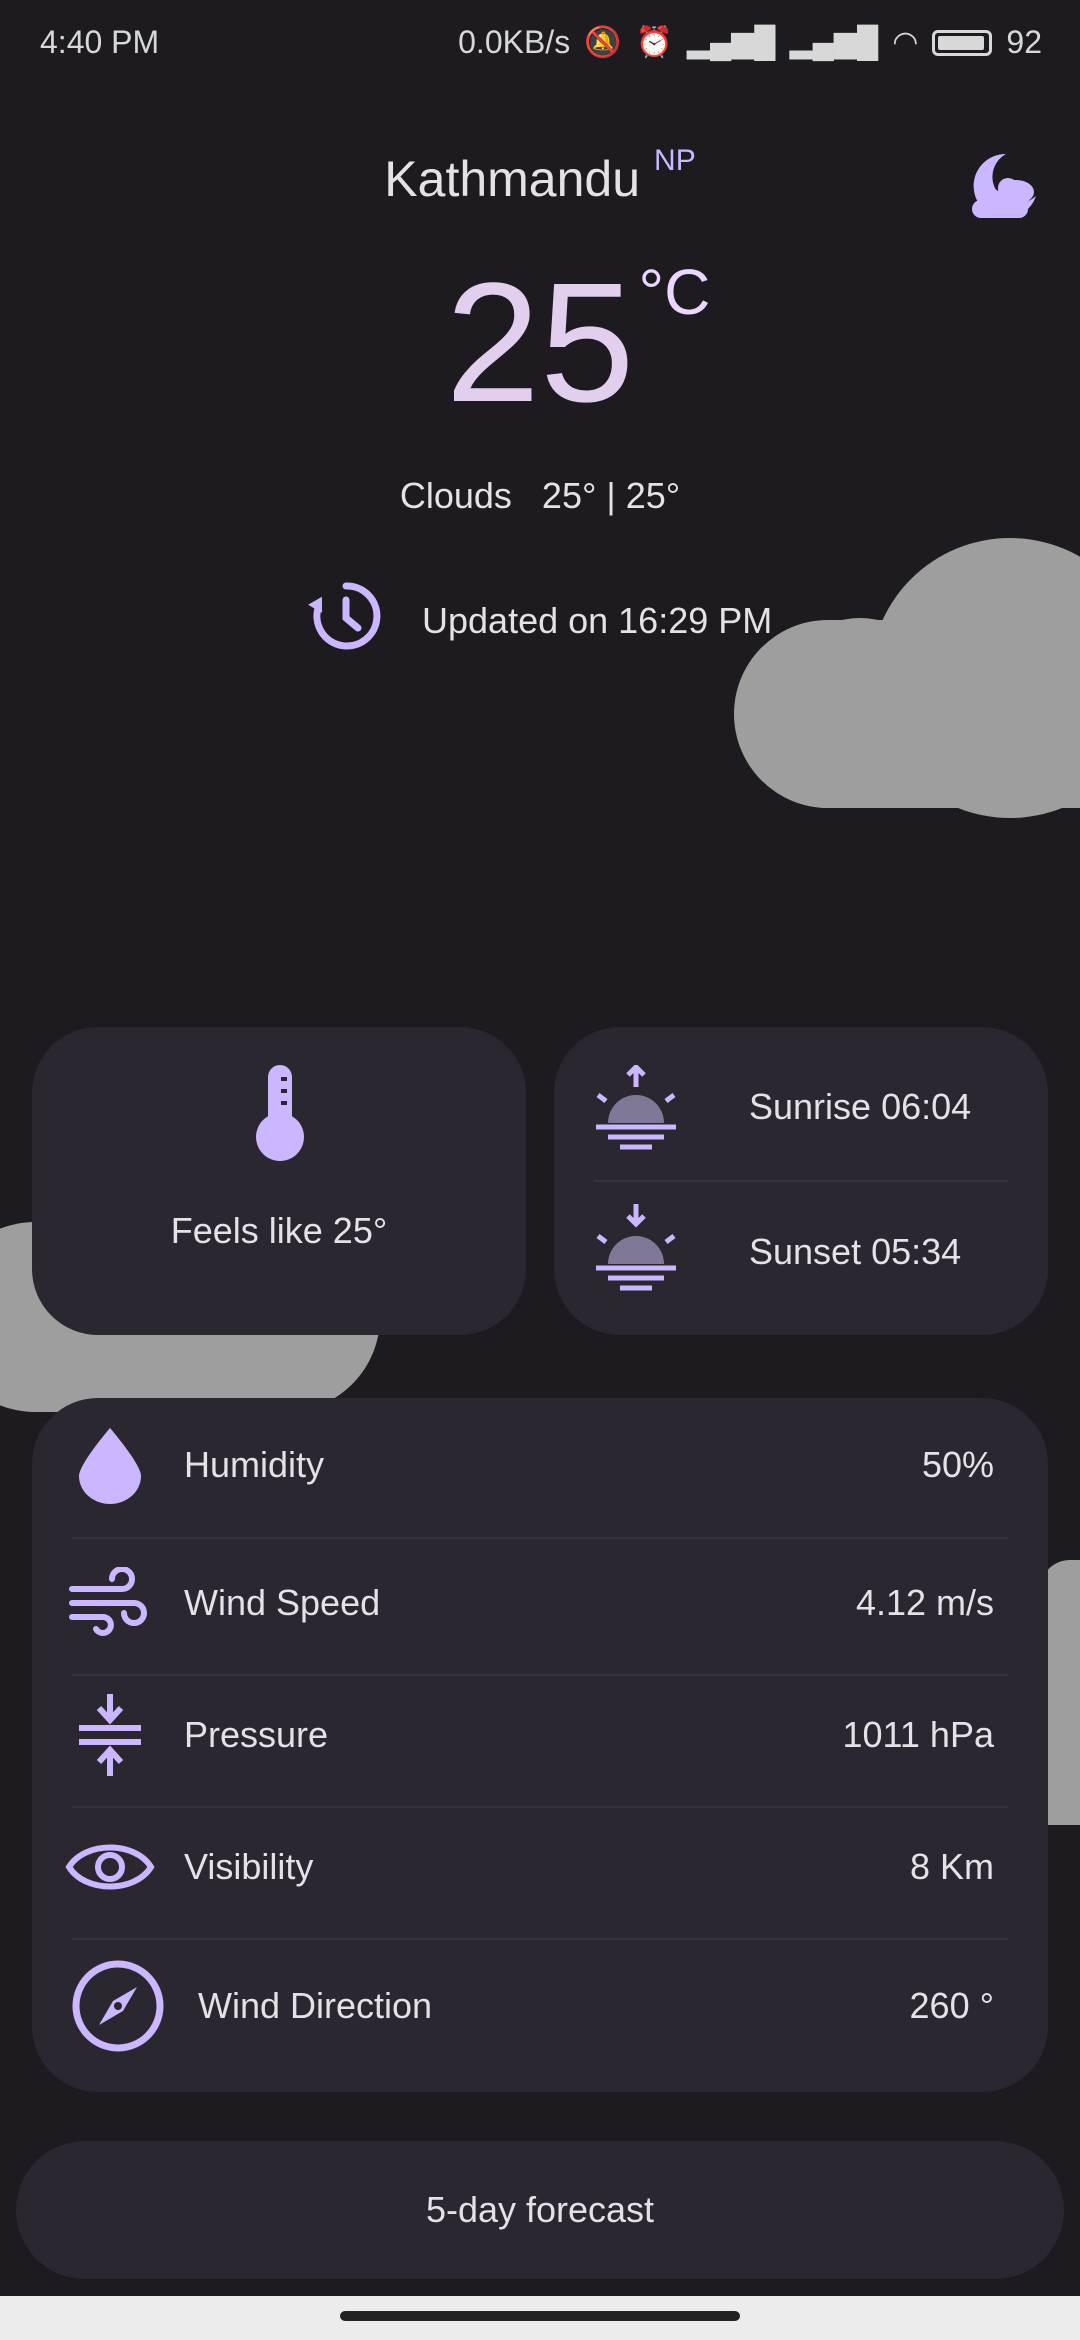 This screenshot has height=2340, width=1080. I want to click on home-indicator, so click(540, 2316).